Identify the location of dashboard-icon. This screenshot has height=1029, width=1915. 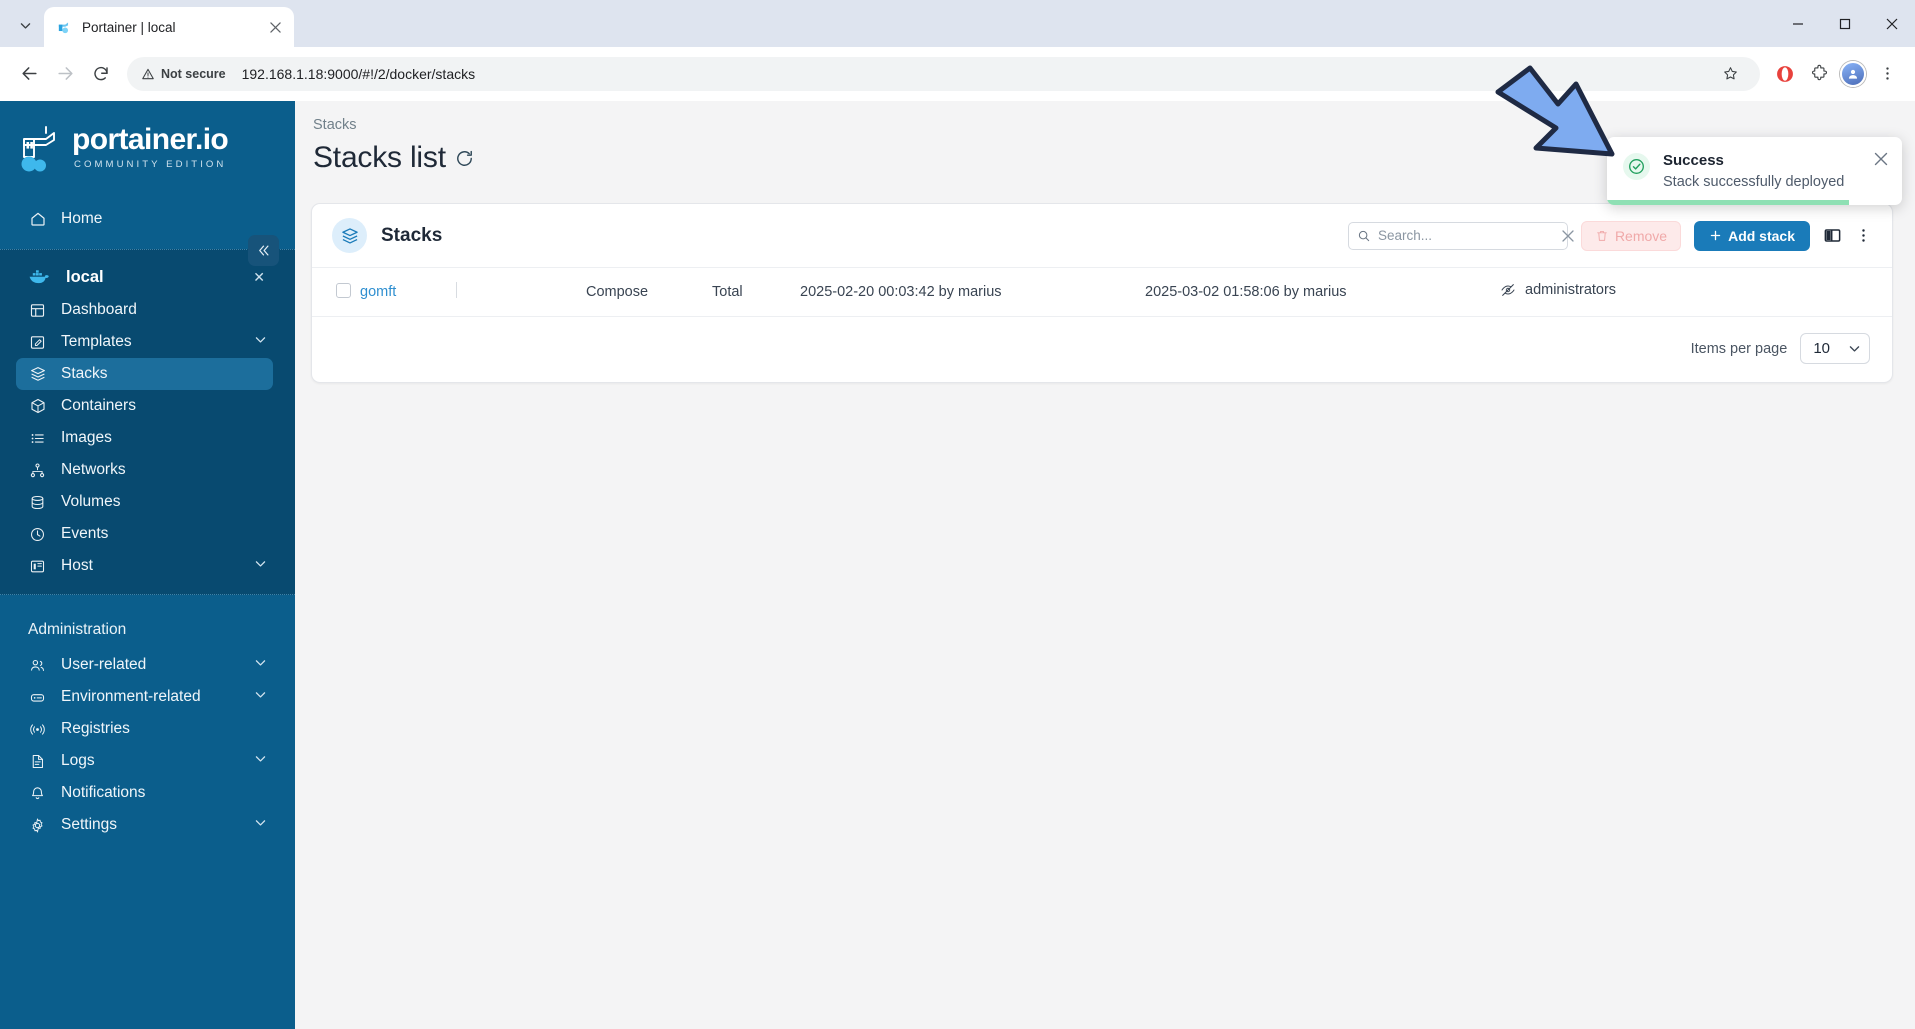
(37, 310).